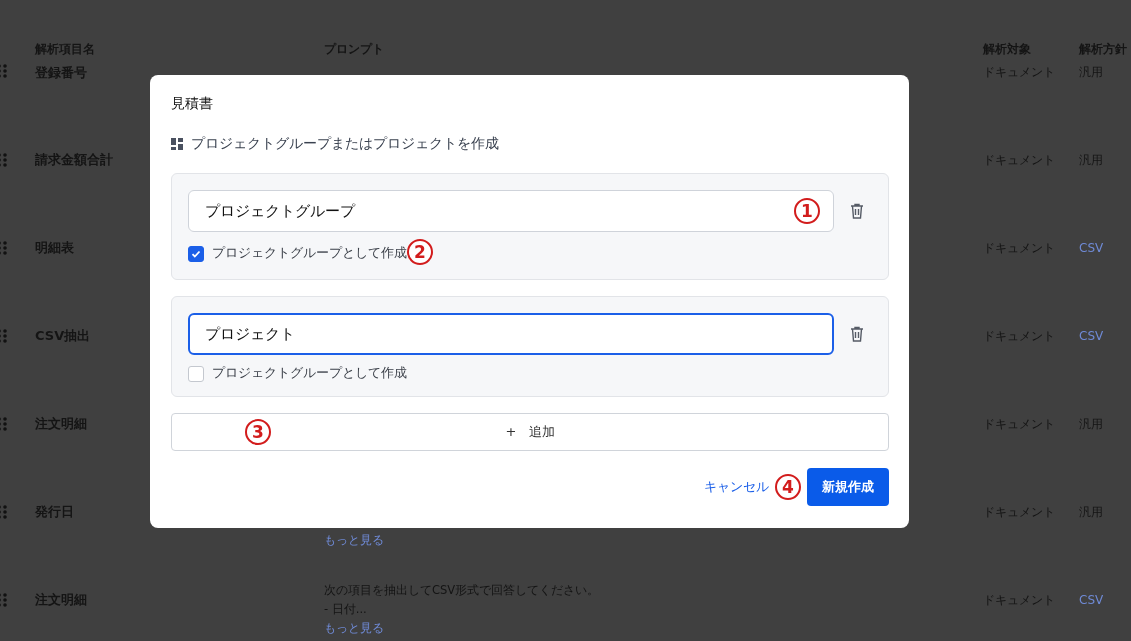 This screenshot has height=641, width=1131. What do you see at coordinates (736, 487) in the screenshot?
I see `cancel-link: キャンセル` at bounding box center [736, 487].